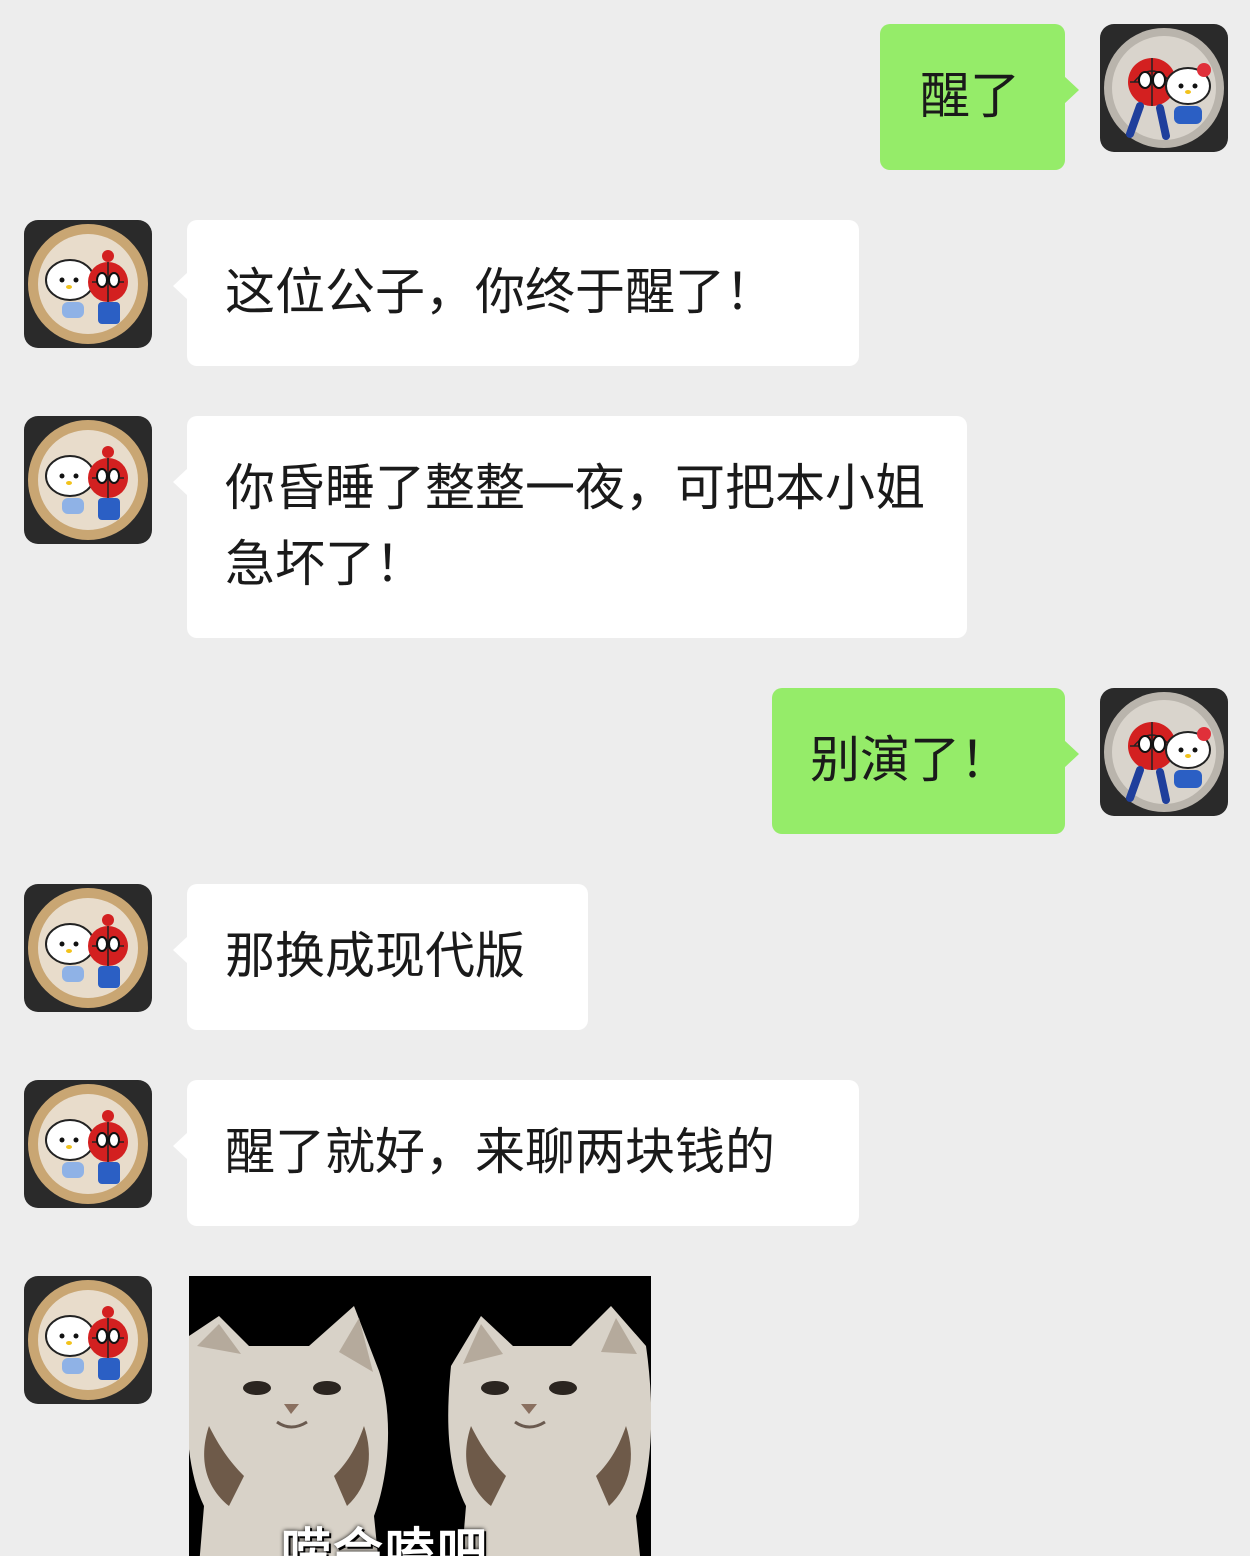 The image size is (1250, 1556). I want to click on message-bubble-outgoing: 醒了, so click(979, 97).